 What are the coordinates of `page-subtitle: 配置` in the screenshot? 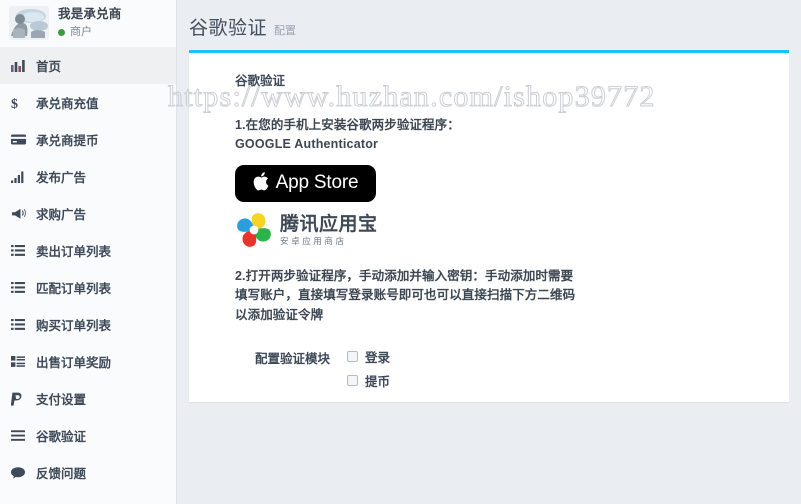 It's located at (285, 31).